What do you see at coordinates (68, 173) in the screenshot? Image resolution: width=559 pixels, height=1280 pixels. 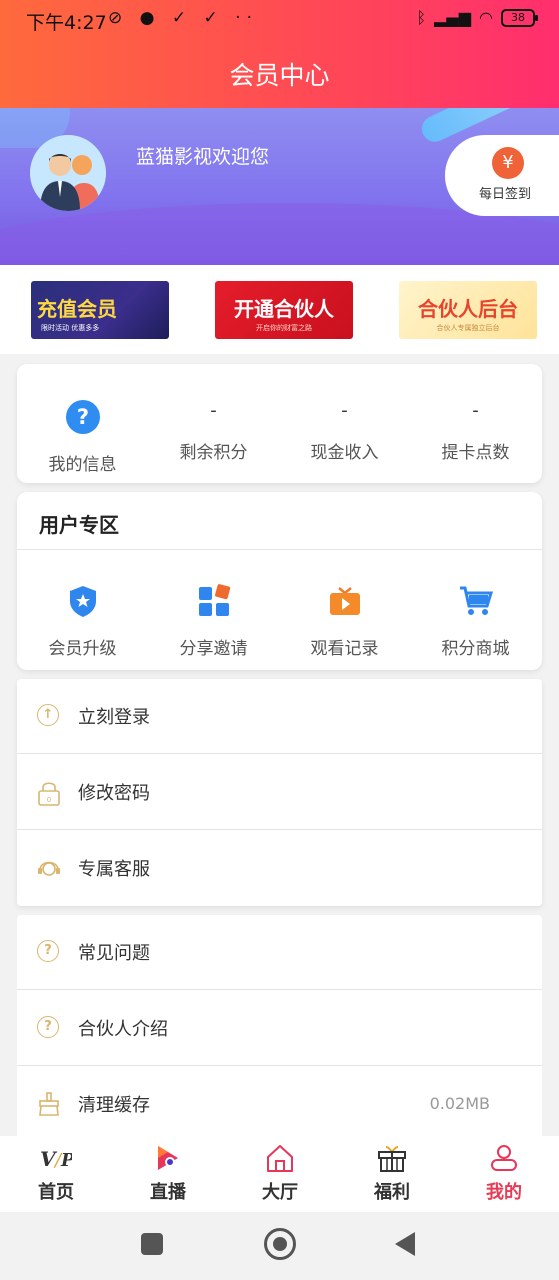 I see `avatar` at bounding box center [68, 173].